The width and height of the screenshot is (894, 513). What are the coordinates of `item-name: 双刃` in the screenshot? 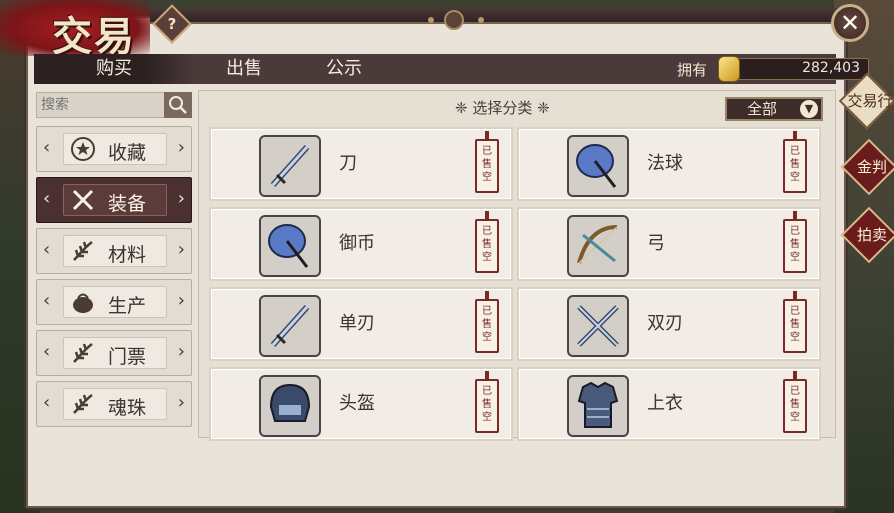 It's located at (665, 323).